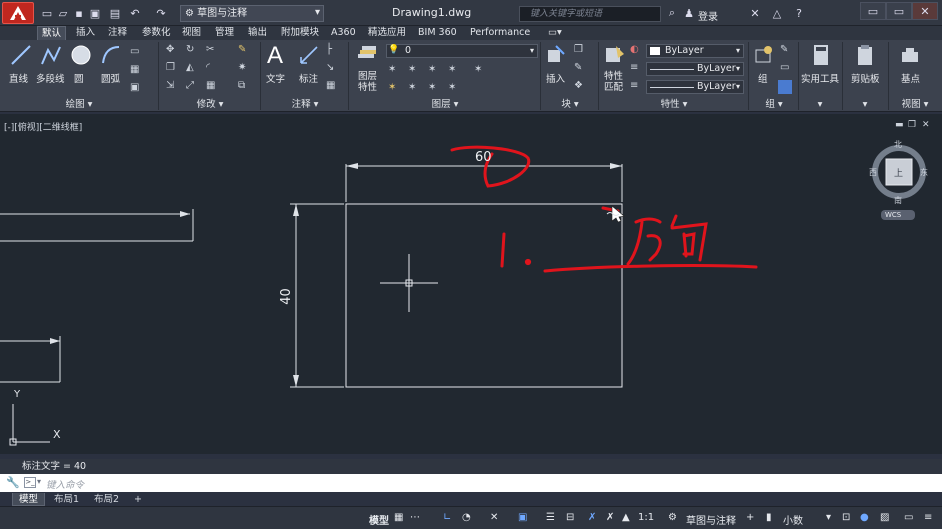 The height and width of the screenshot is (529, 942). Describe the element at coordinates (398, 517) in the screenshot. I see `grid-icon: ▦` at that location.